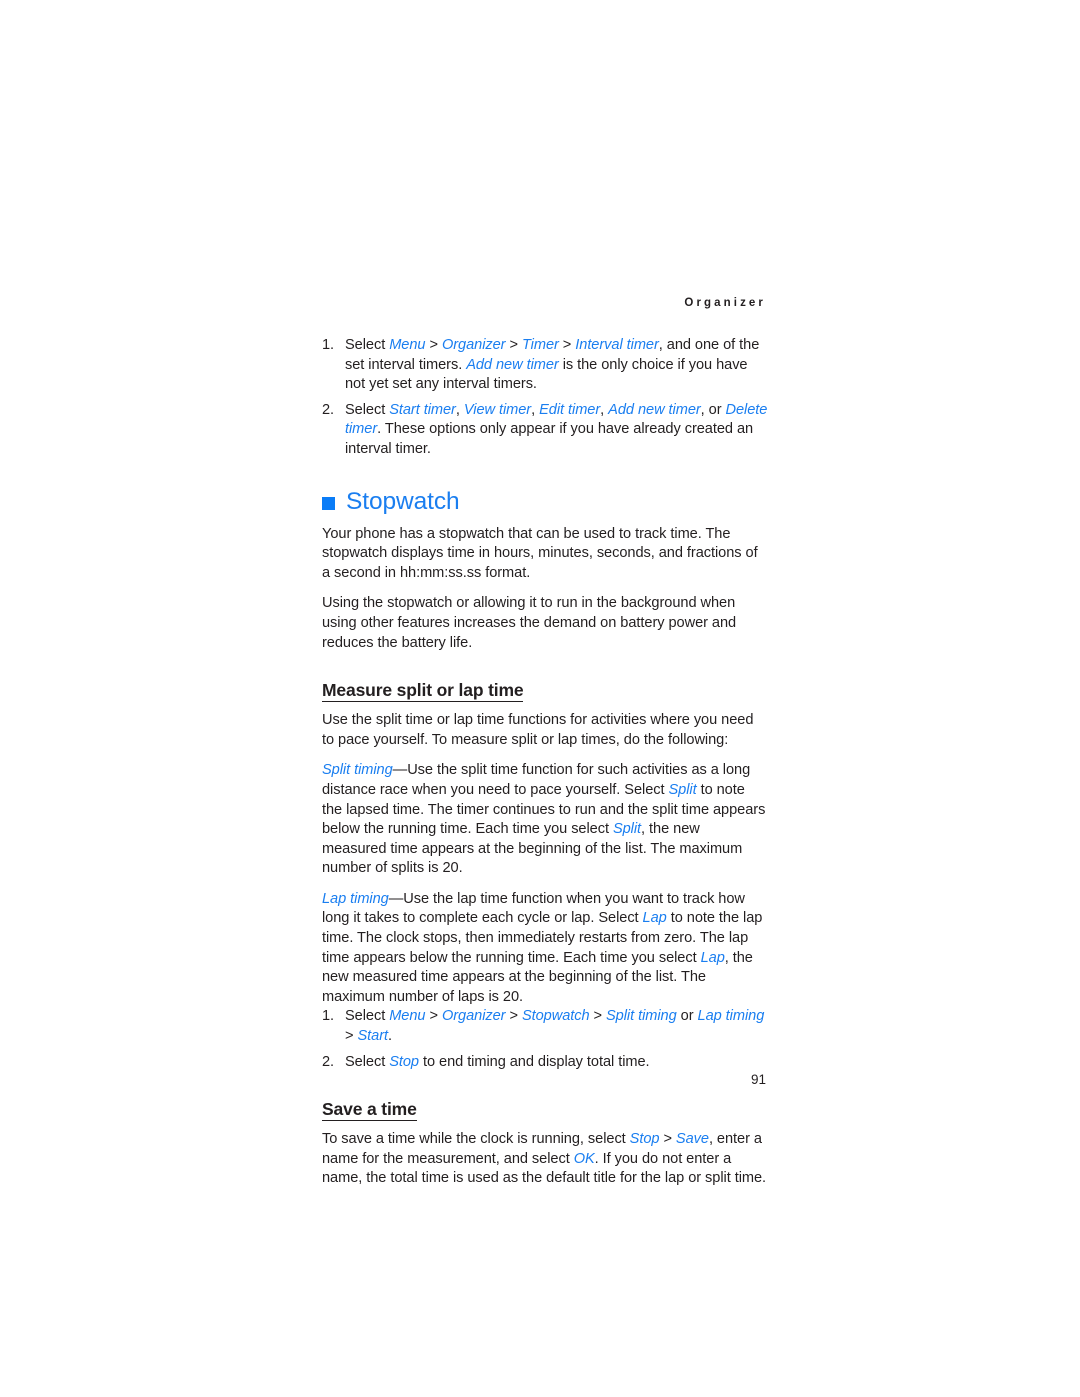  Describe the element at coordinates (725, 303) in the screenshot. I see `running-head: Organizer` at that location.